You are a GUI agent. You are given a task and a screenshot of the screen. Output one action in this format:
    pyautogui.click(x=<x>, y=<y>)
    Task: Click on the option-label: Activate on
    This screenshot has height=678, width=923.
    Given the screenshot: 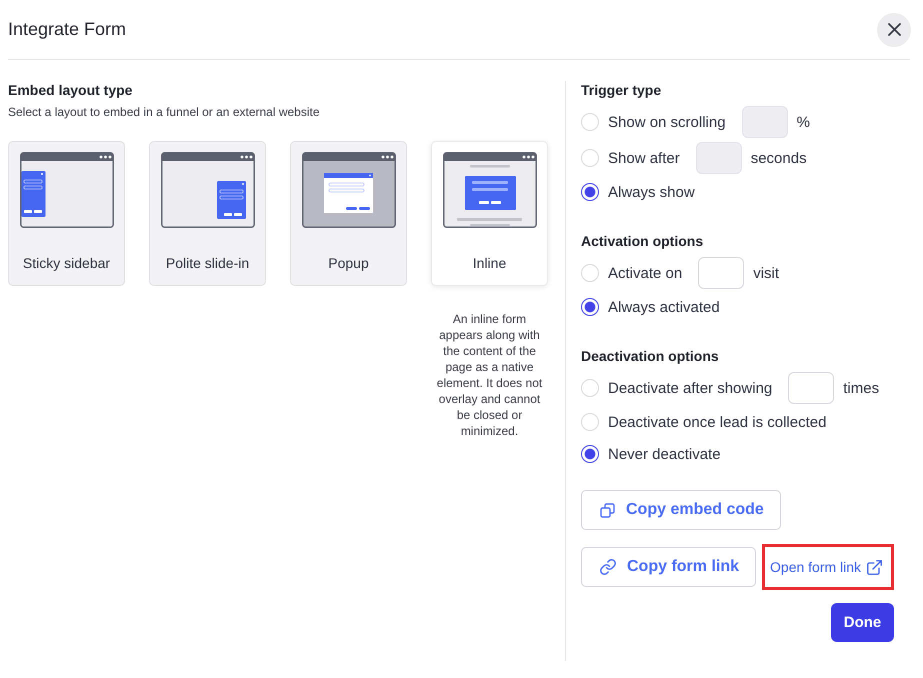 What is the action you would take?
    pyautogui.click(x=645, y=273)
    